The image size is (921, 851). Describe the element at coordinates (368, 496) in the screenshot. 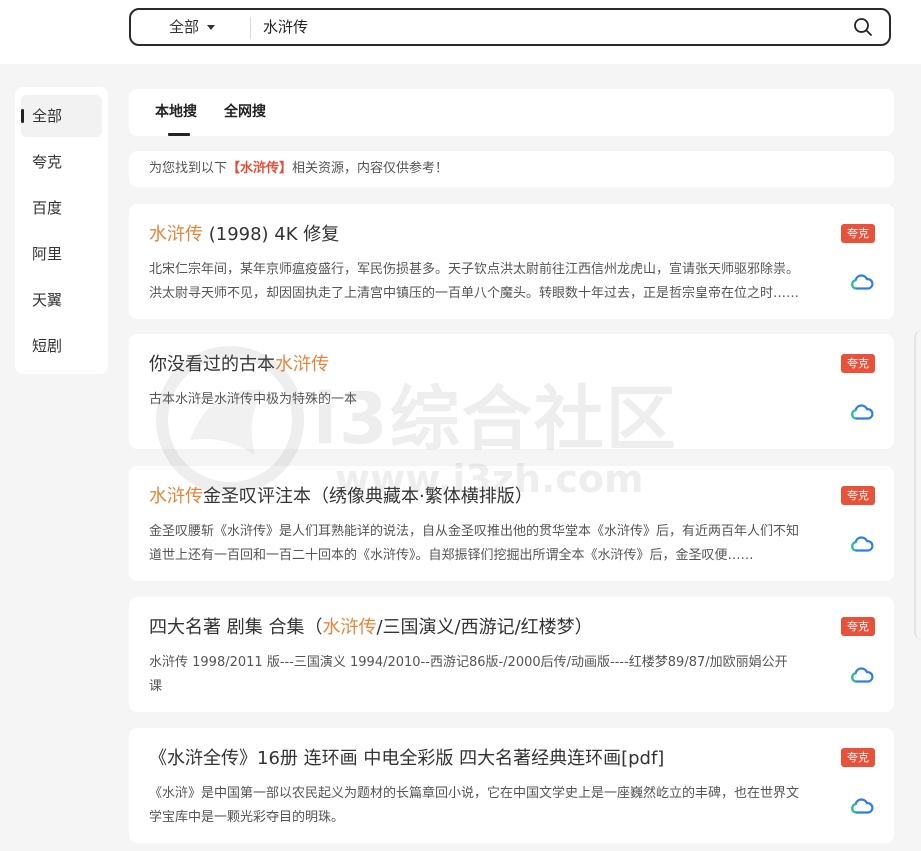

I see `title-text: 金圣叹评注本（绣像典藏本·繁体横排版）` at that location.